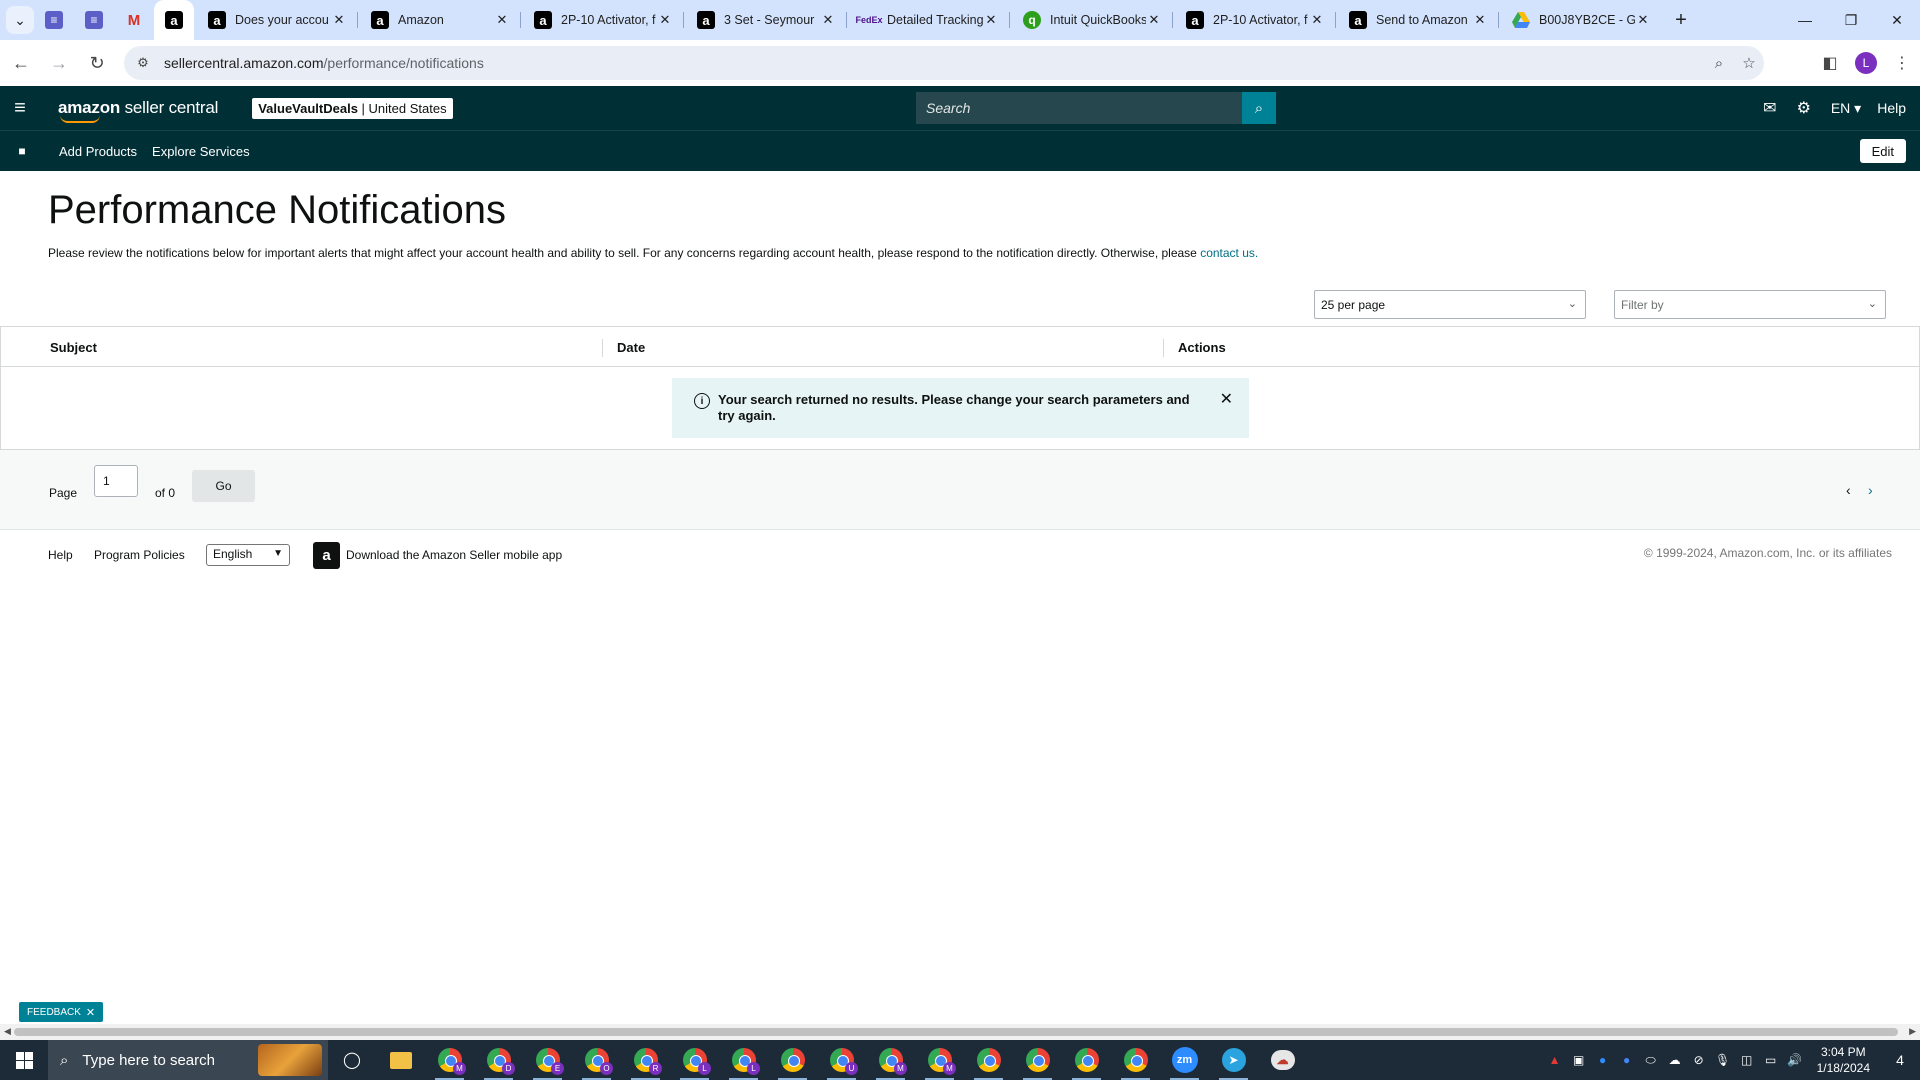 Image resolution: width=1920 pixels, height=1080 pixels. What do you see at coordinates (201, 151) in the screenshot?
I see `explore-services-link: Explore Services` at bounding box center [201, 151].